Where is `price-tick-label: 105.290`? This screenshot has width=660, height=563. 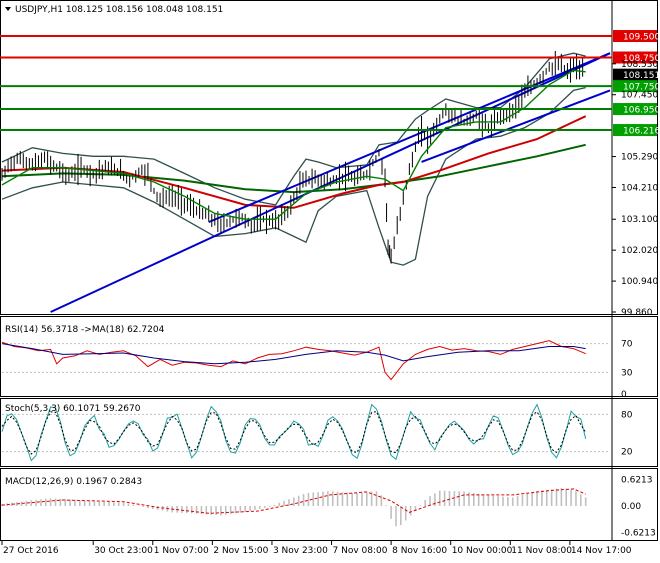
price-tick-label: 105.290 is located at coordinates (639, 158).